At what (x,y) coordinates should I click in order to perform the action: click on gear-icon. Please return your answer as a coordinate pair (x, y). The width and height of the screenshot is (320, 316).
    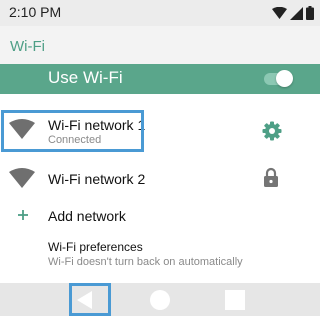
    Looking at the image, I should click on (272, 131).